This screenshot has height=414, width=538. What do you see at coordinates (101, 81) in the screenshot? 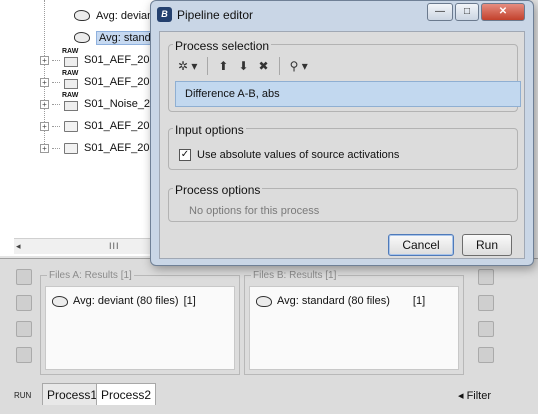
I see `tree-item-raw-2: + RAW S01_AEF_2013` at bounding box center [101, 81].